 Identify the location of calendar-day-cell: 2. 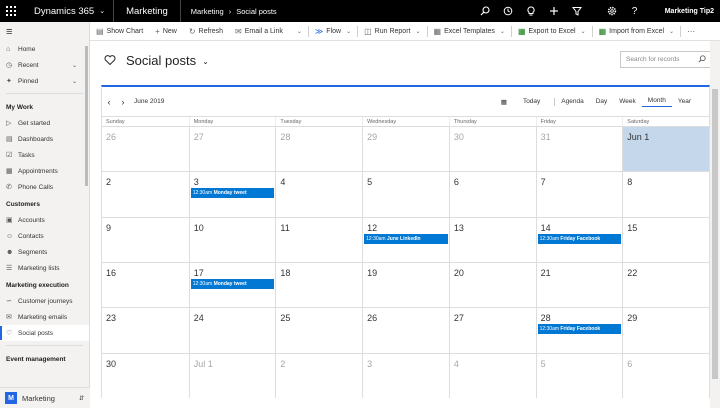
(145, 194).